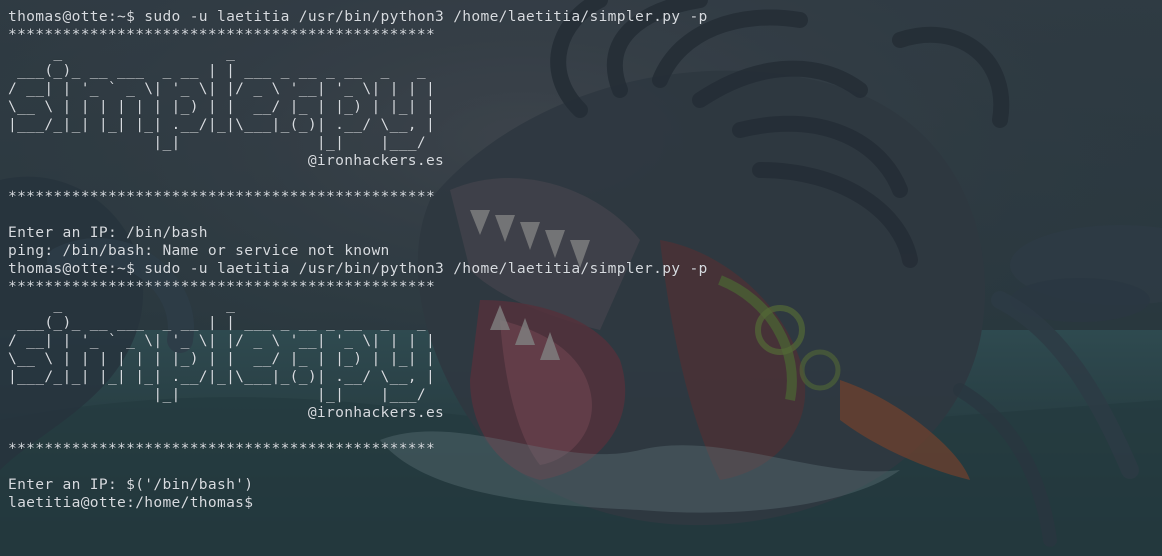 The image size is (1162, 556). What do you see at coordinates (131, 484) in the screenshot?
I see `ip-prompt-line: Enter an IP: $('/bin/bash')` at bounding box center [131, 484].